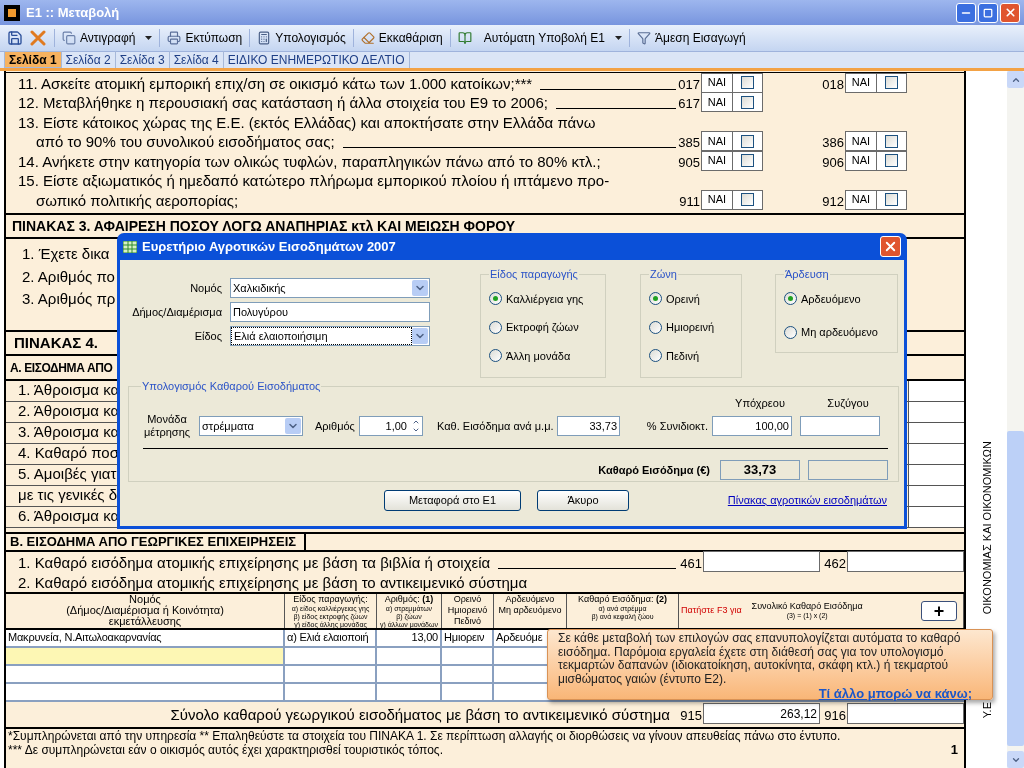 This screenshot has width=1024, height=768. I want to click on input-field: Πολυγύρου, so click(330, 312).